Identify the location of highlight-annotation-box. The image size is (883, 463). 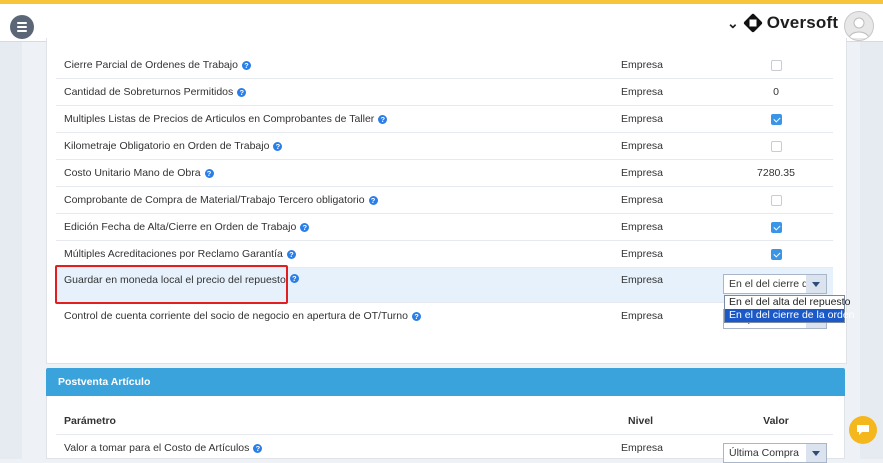
(171, 284).